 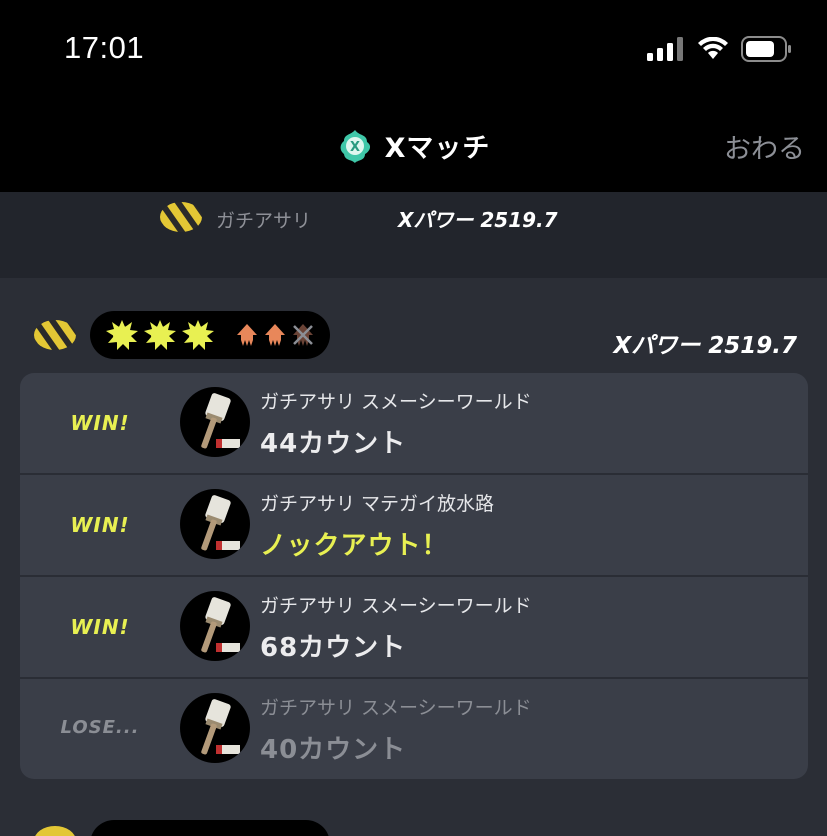 What do you see at coordinates (665, 49) in the screenshot?
I see `signal-icon` at bounding box center [665, 49].